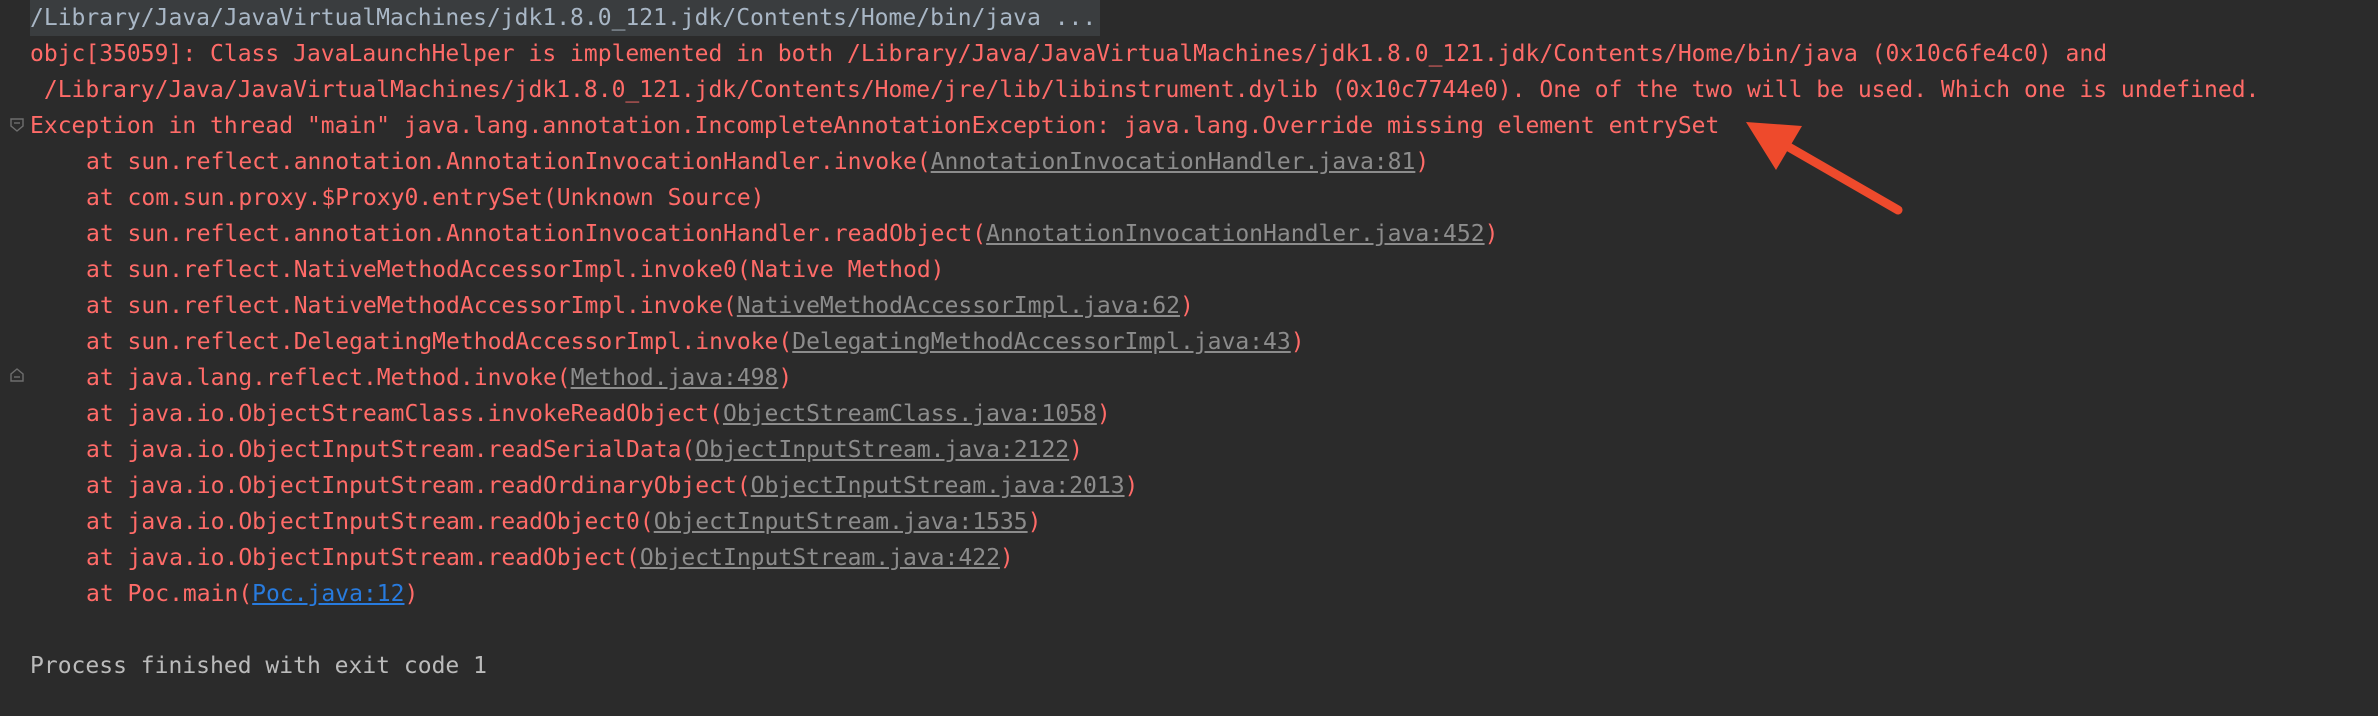 Image resolution: width=2378 pixels, height=716 pixels. I want to click on stack-frame-link: AnnotationInvocationHandler.java:81, so click(1173, 162).